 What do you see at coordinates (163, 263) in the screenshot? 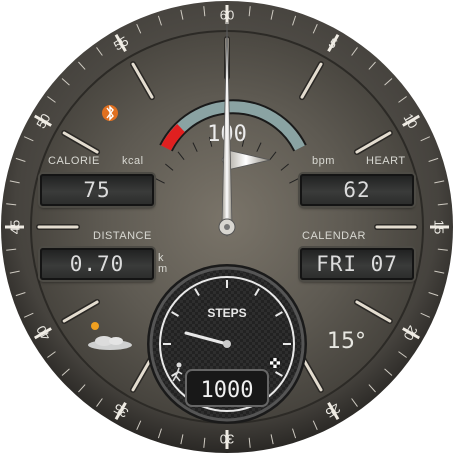
I see `distance-unit: km` at bounding box center [163, 263].